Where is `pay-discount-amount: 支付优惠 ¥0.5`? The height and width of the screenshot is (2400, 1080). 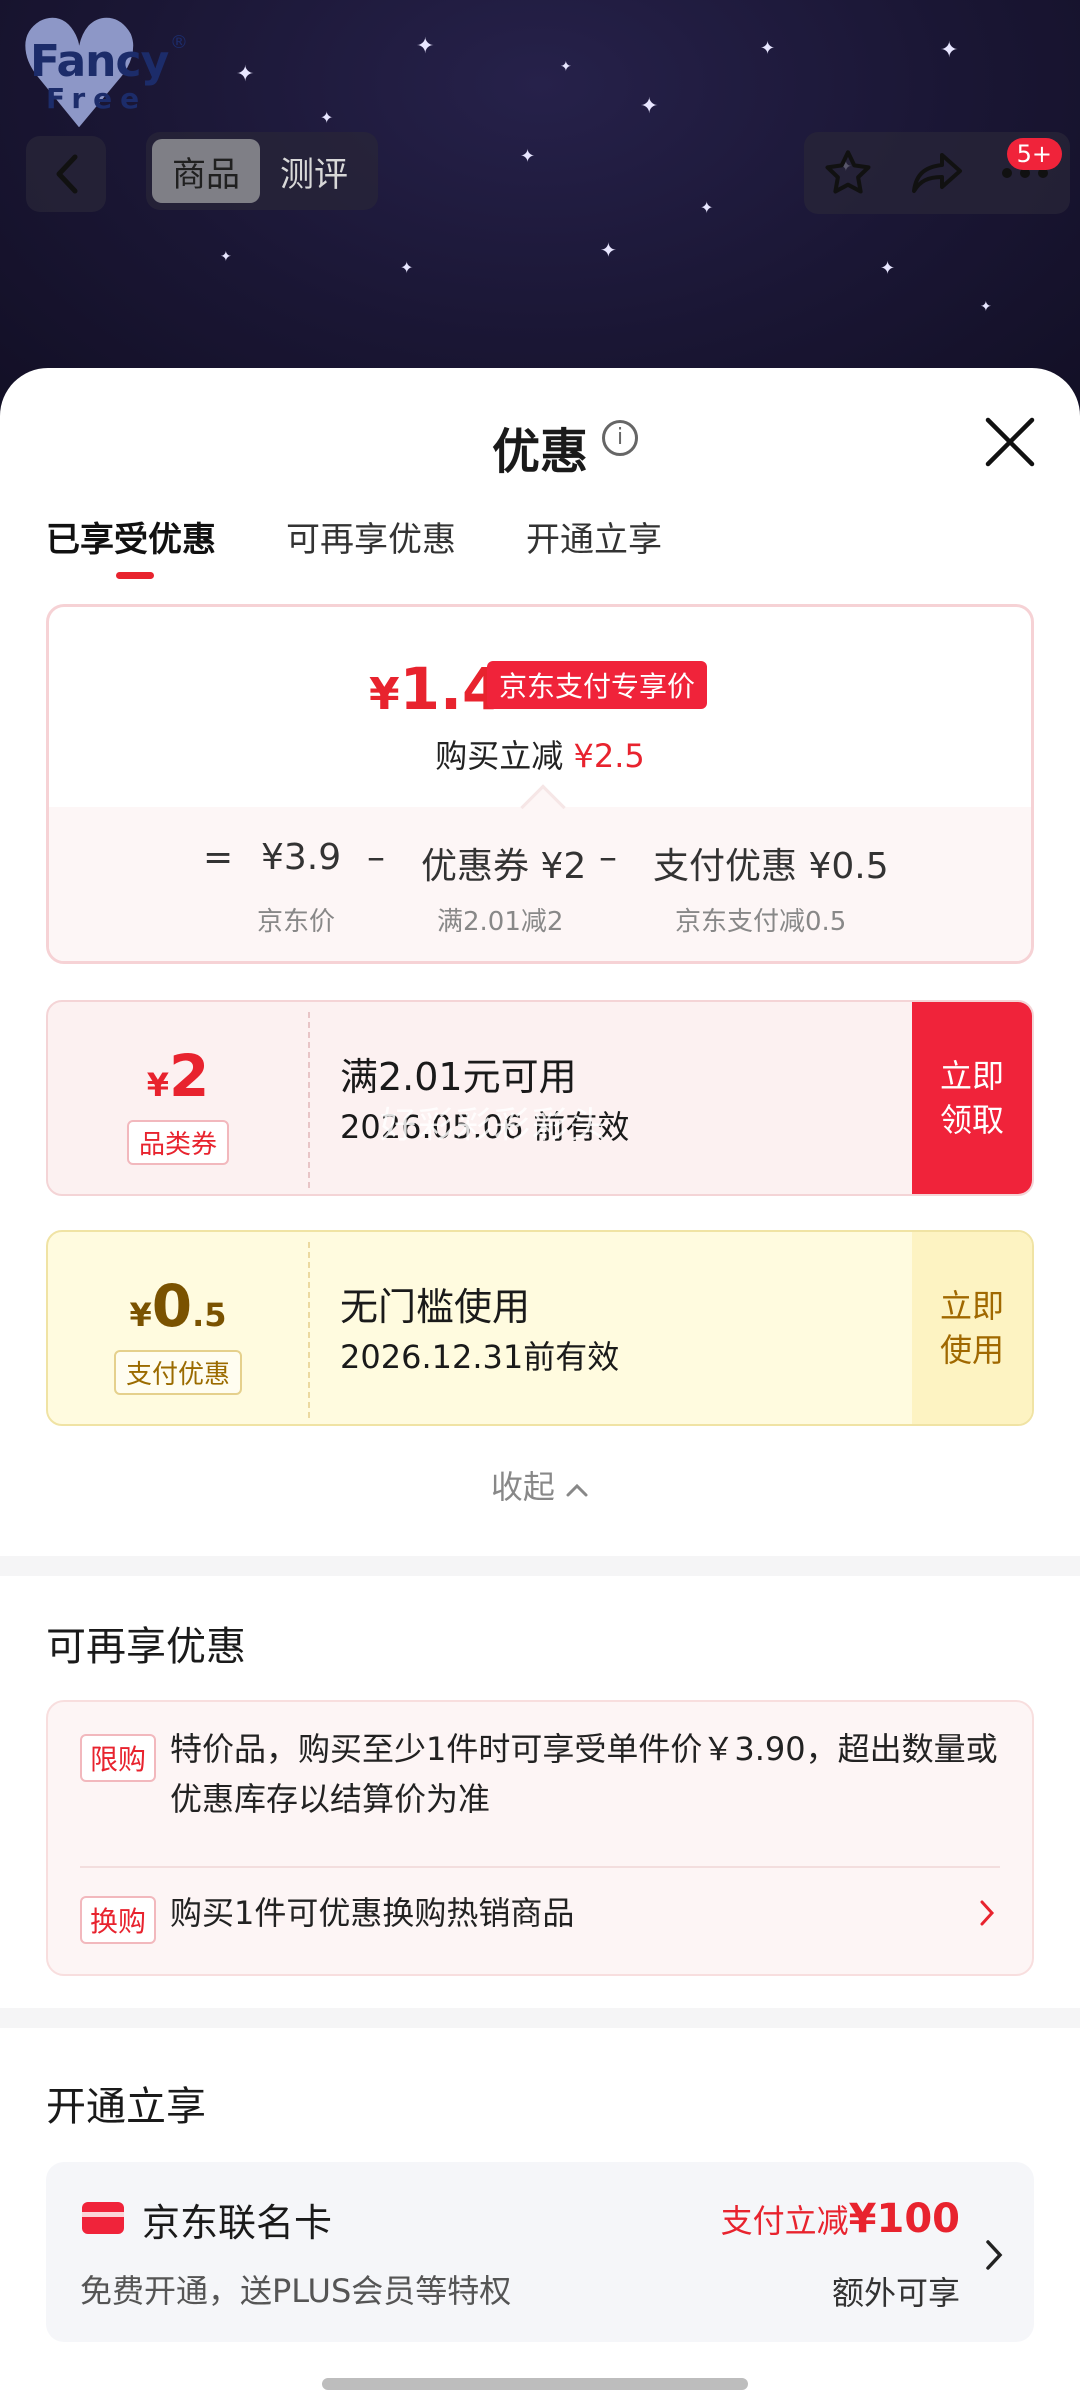
pay-discount-amount: 支付优惠 ¥0.5 is located at coordinates (771, 866).